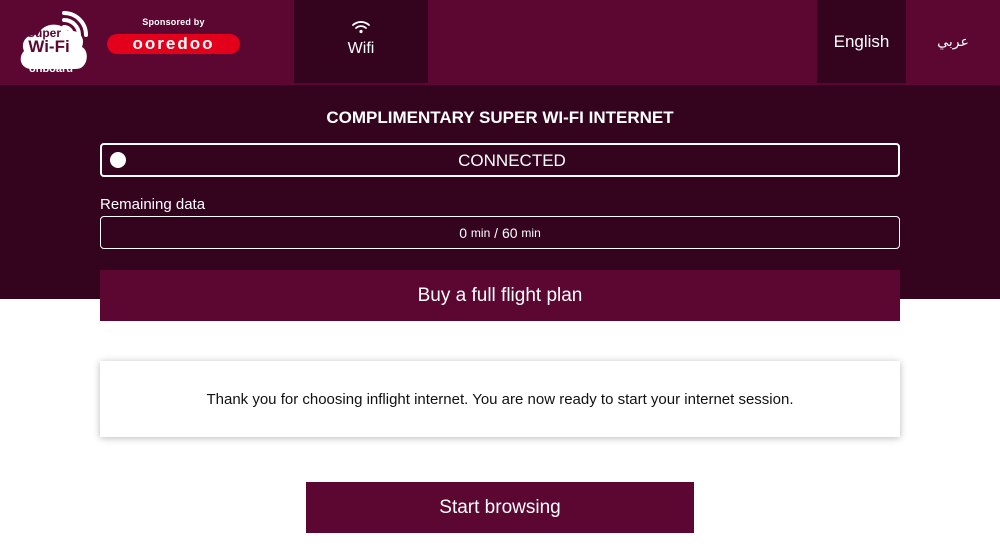 This screenshot has height=557, width=1000. I want to click on remaining-data-label: Remaining data, so click(153, 204).